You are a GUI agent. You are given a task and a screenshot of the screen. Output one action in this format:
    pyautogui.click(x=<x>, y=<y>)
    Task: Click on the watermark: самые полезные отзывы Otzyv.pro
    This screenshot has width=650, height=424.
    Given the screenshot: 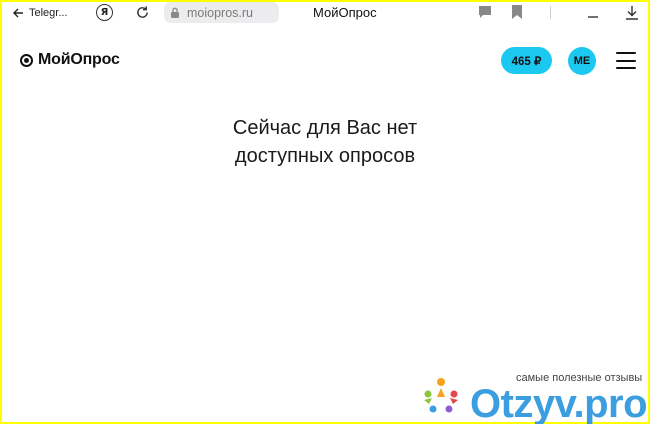 What is the action you would take?
    pyautogui.click(x=535, y=397)
    